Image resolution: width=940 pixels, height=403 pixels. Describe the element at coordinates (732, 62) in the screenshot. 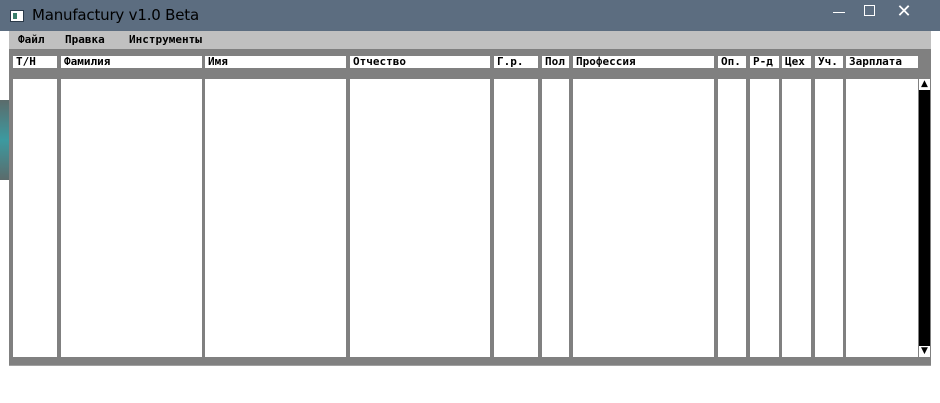

I see `column-header-op: Оп.` at that location.